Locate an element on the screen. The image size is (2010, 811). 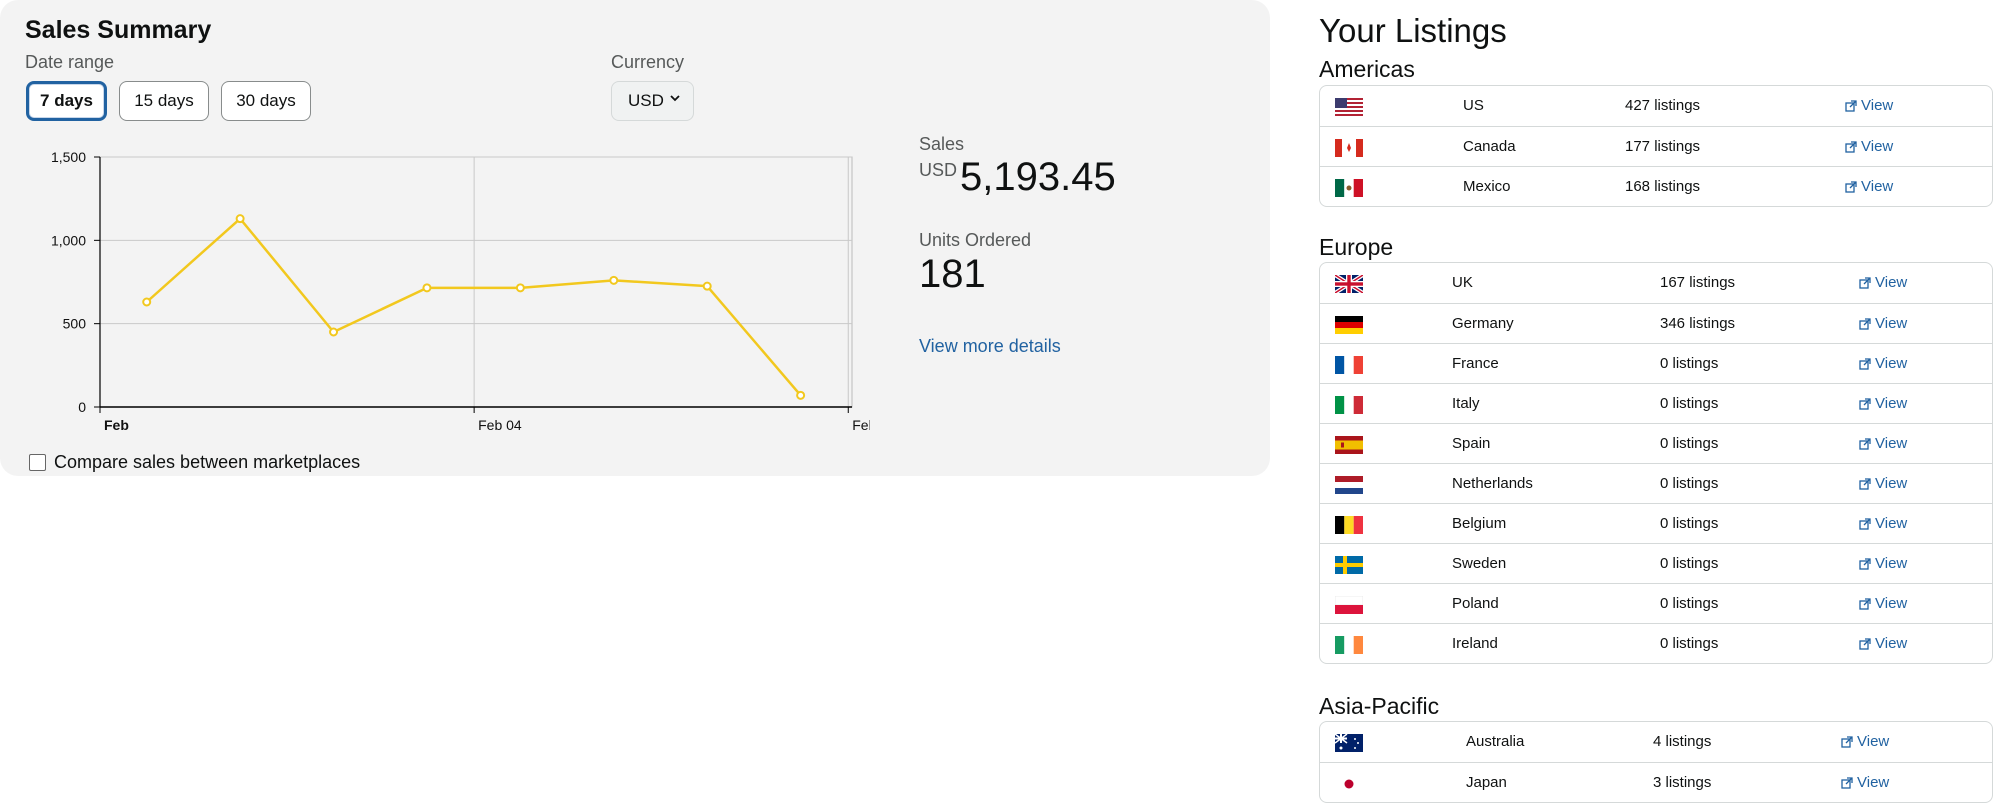
region-title-europe: Europe is located at coordinates (1356, 247).